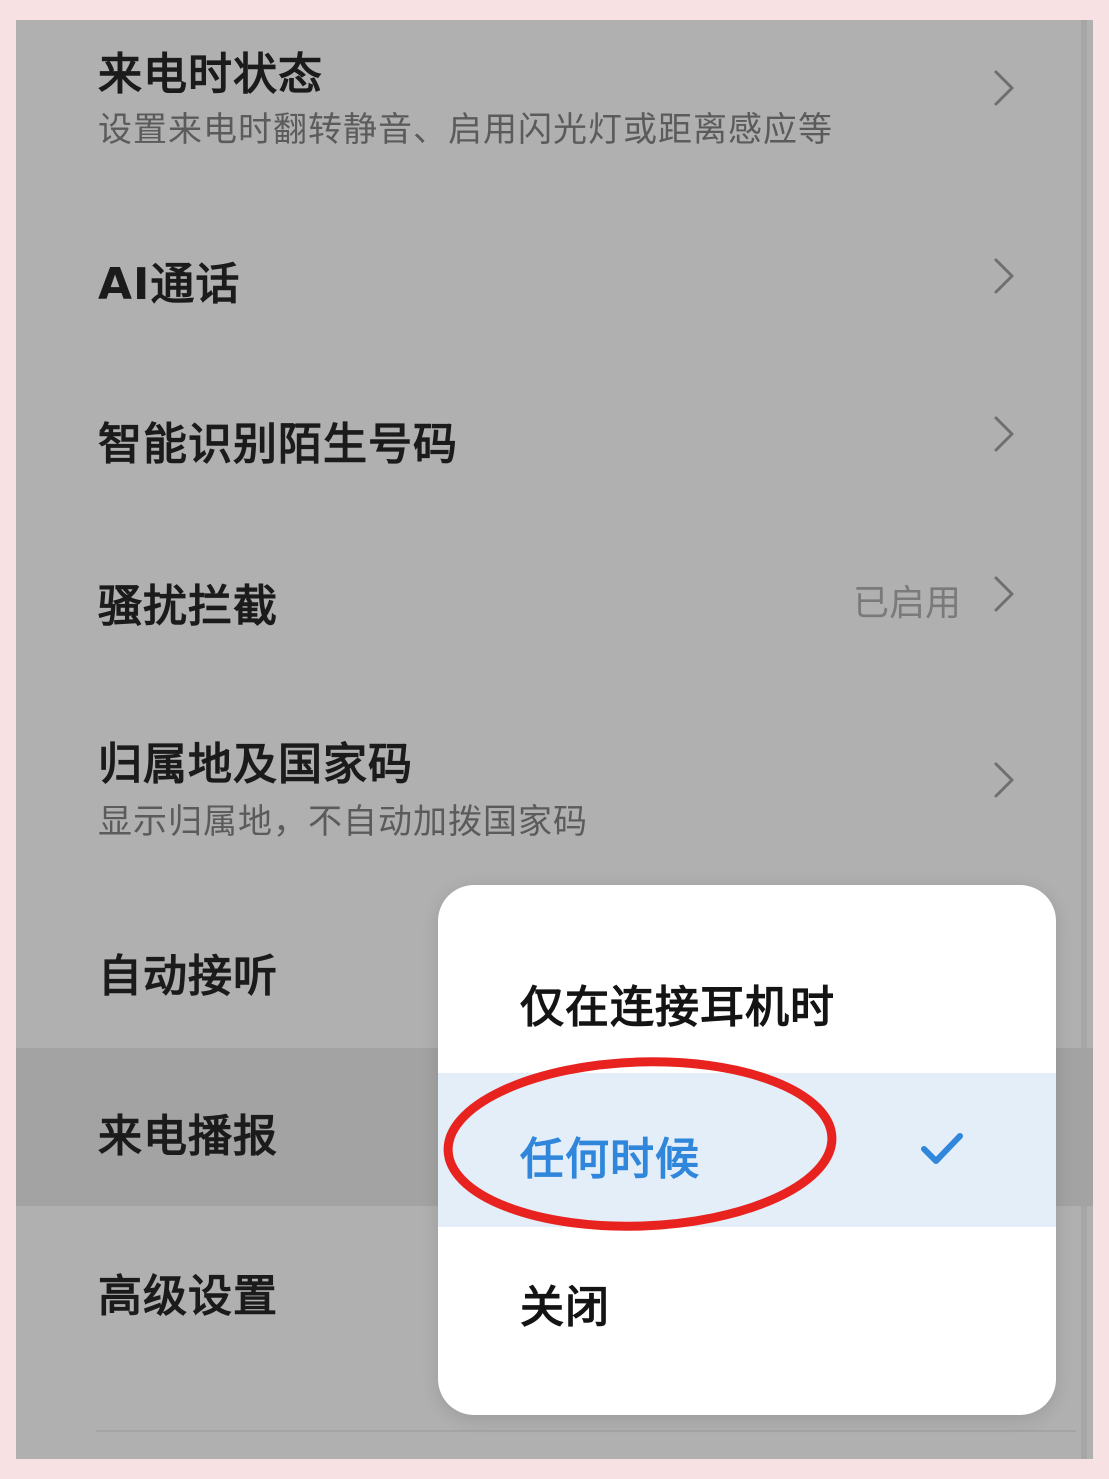 The image size is (1109, 1479). I want to click on row-title: 自动接听, so click(188, 976).